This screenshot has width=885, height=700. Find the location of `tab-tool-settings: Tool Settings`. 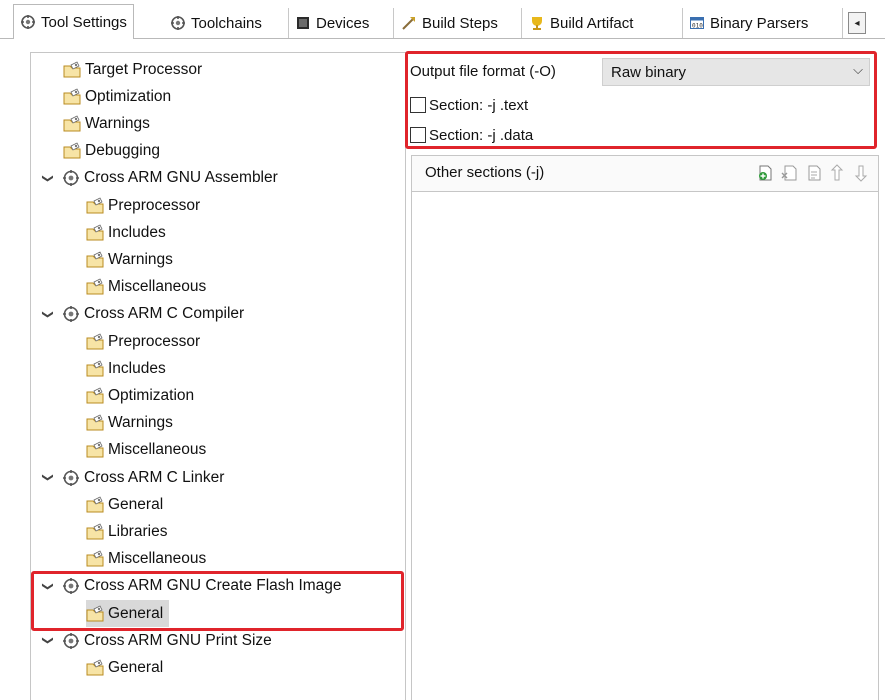

tab-tool-settings: Tool Settings is located at coordinates (73, 21).